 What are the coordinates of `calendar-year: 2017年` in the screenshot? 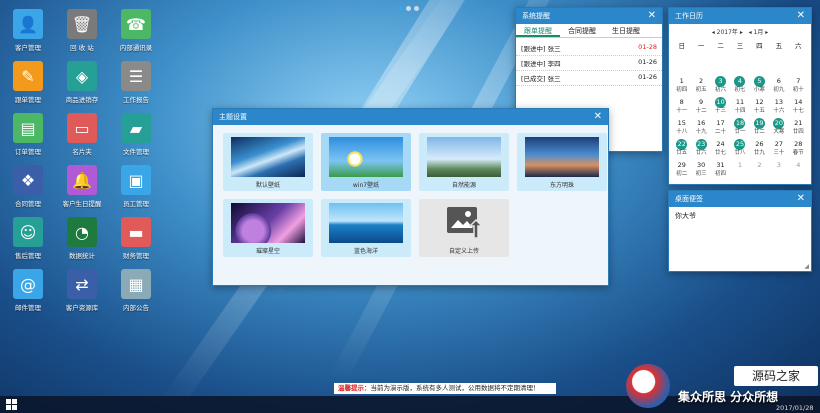 It's located at (727, 32).